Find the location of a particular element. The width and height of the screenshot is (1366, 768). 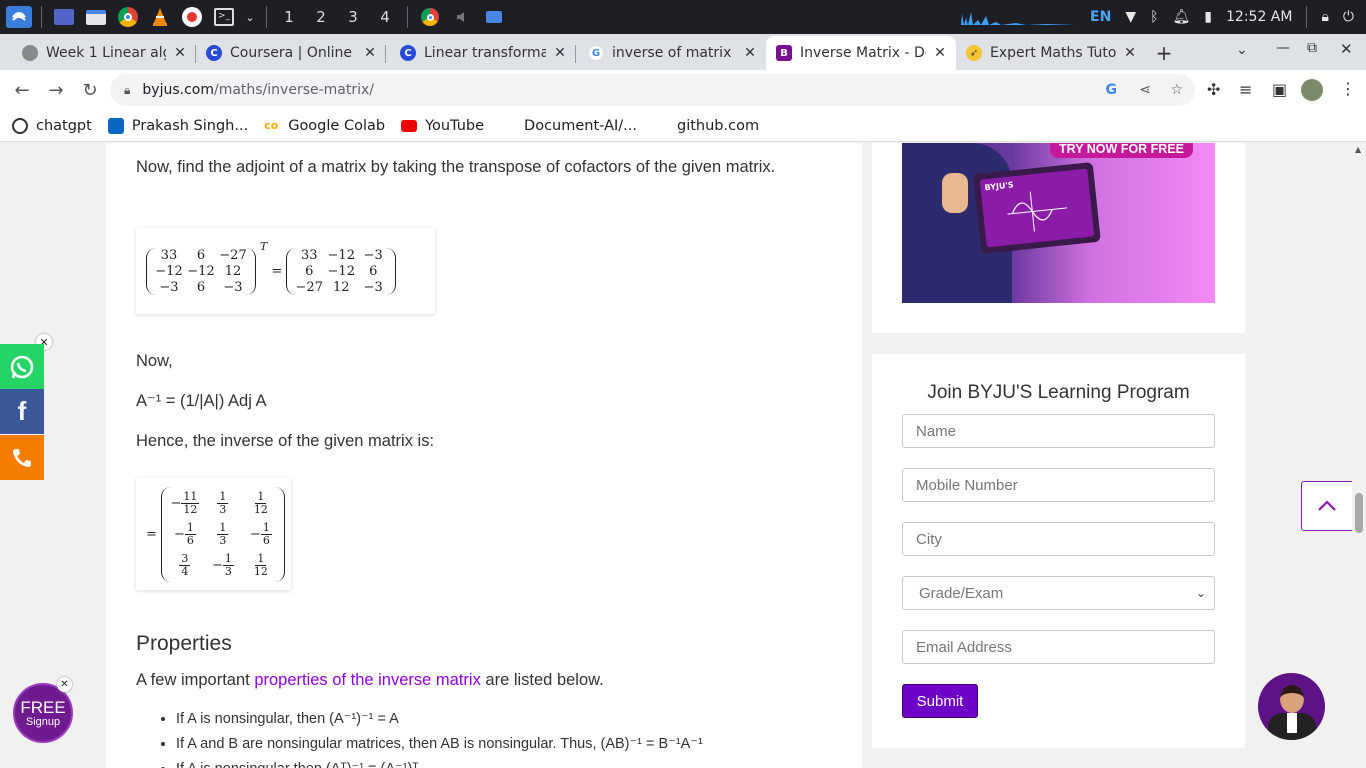

name-field: Name is located at coordinates (1058, 431).